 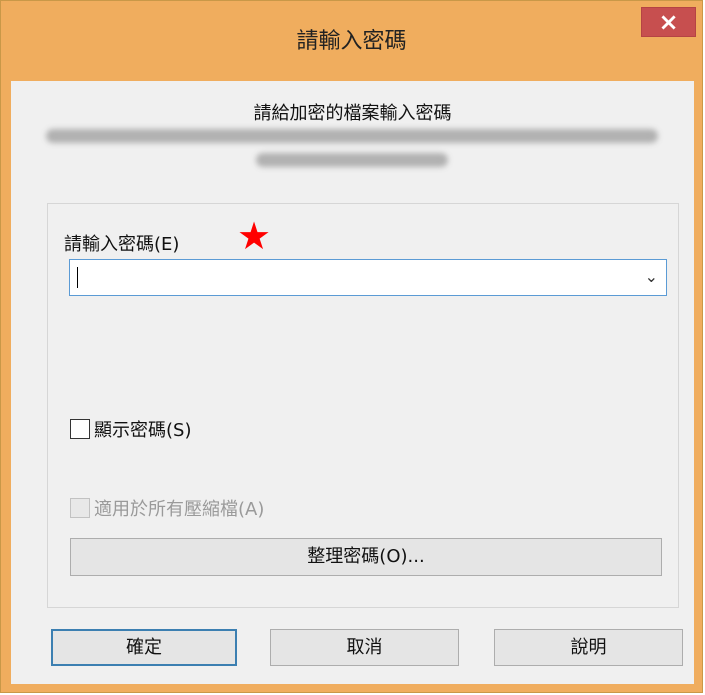 I want to click on apply-all-archives-checkbox, so click(x=80, y=508).